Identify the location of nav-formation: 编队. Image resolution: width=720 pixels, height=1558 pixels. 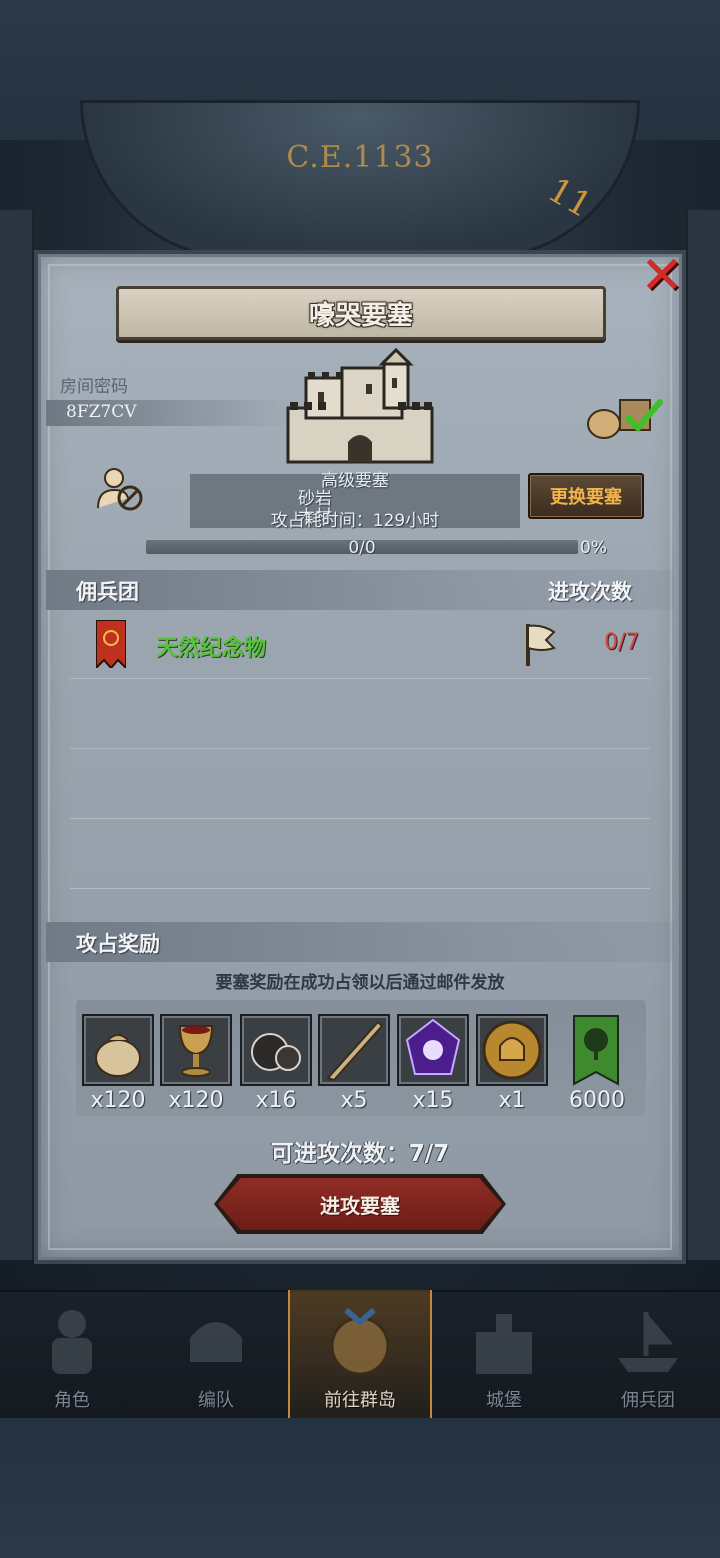
(216, 1354).